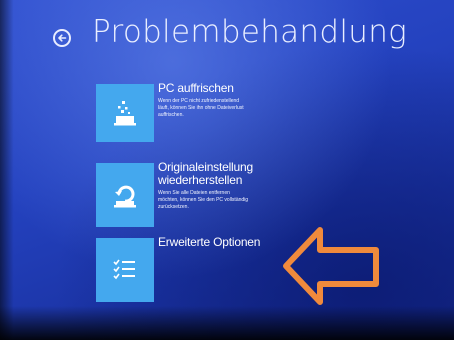 Image resolution: width=454 pixels, height=340 pixels. What do you see at coordinates (209, 242) in the screenshot?
I see `option-title: Erweiterte Optionen` at bounding box center [209, 242].